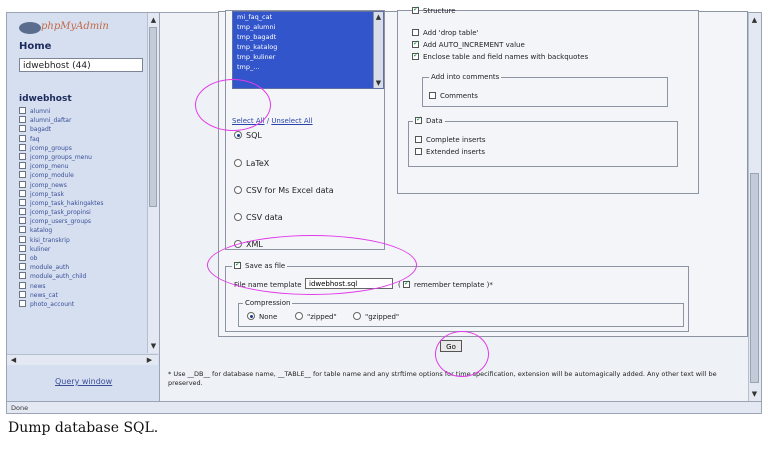  What do you see at coordinates (450, 140) in the screenshot?
I see `data-checkbox-option: Complete inserts` at bounding box center [450, 140].